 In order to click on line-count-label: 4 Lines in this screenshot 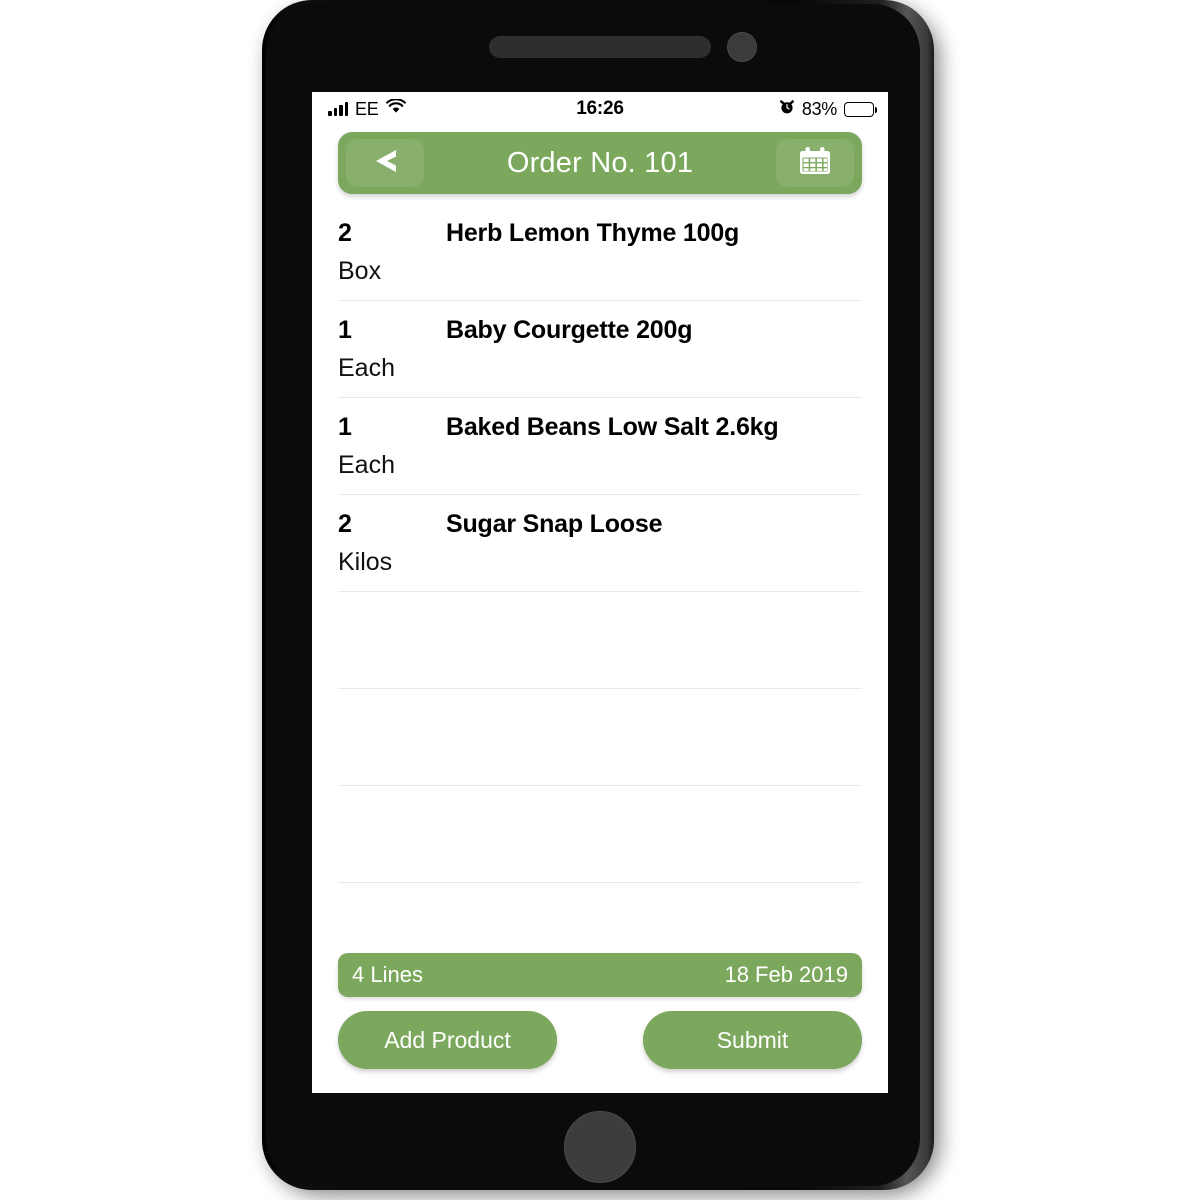, I will do `click(387, 974)`.